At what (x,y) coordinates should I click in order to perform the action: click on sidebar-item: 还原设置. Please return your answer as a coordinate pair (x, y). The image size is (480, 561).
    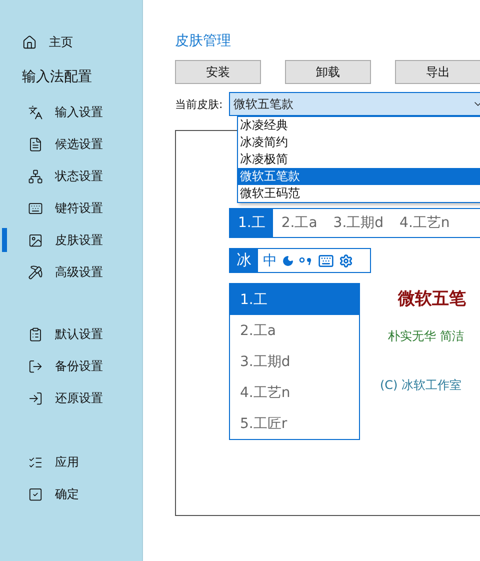
    Looking at the image, I should click on (71, 398).